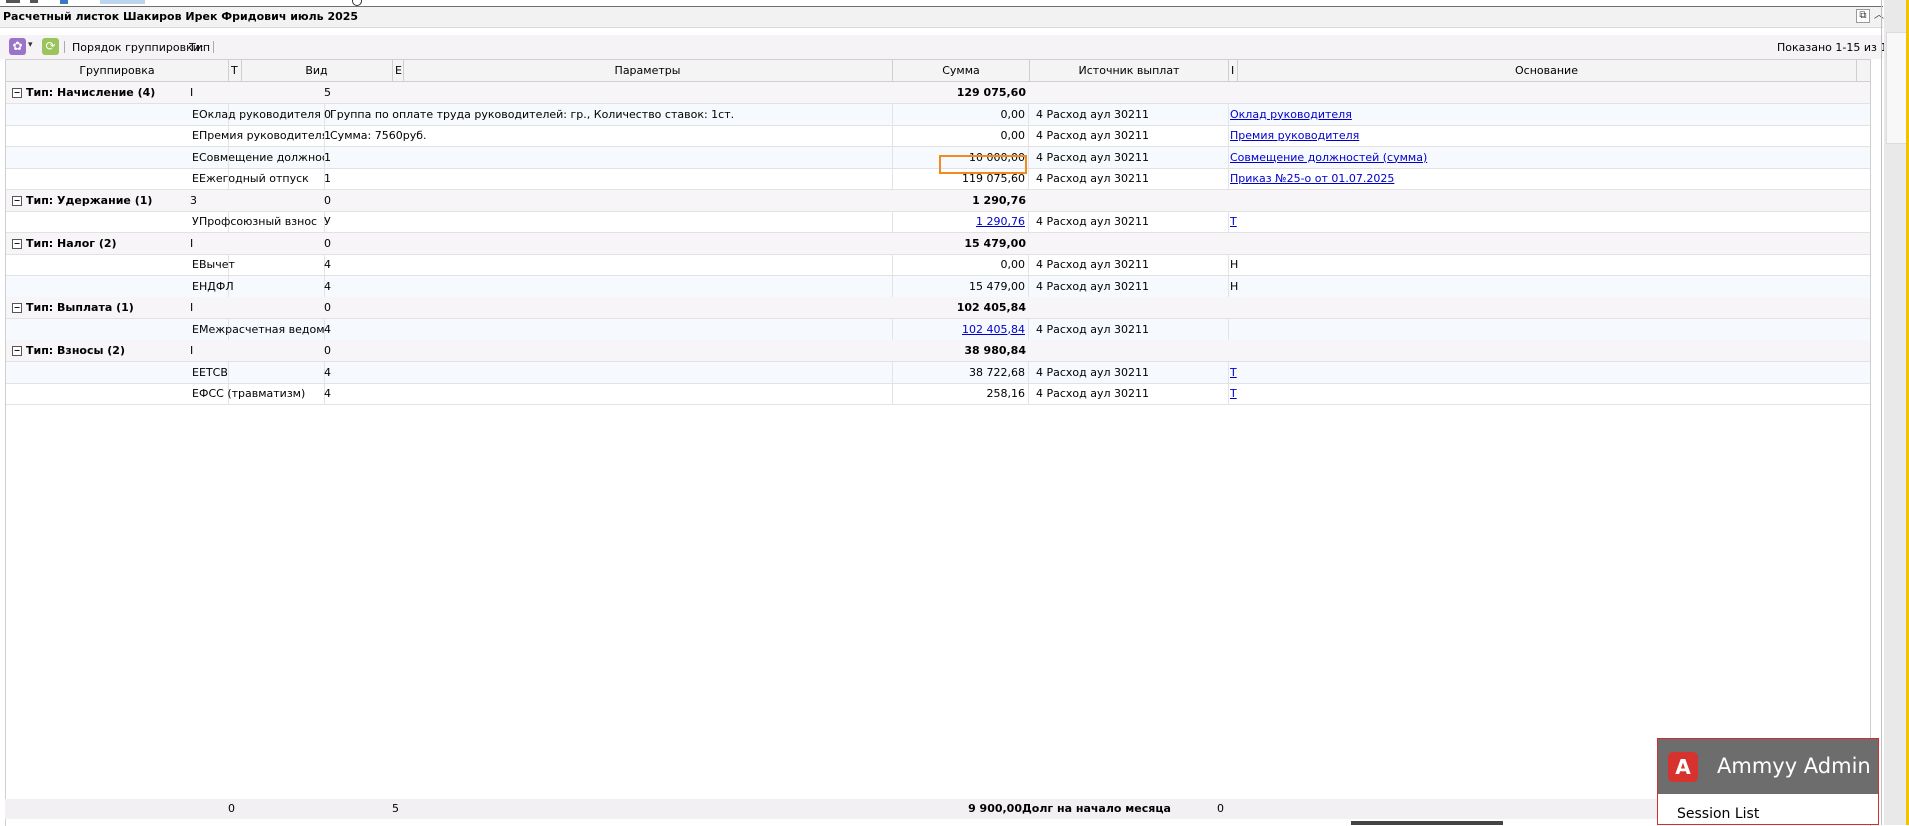  What do you see at coordinates (1881, 412) in the screenshot?
I see `panel-border` at bounding box center [1881, 412].